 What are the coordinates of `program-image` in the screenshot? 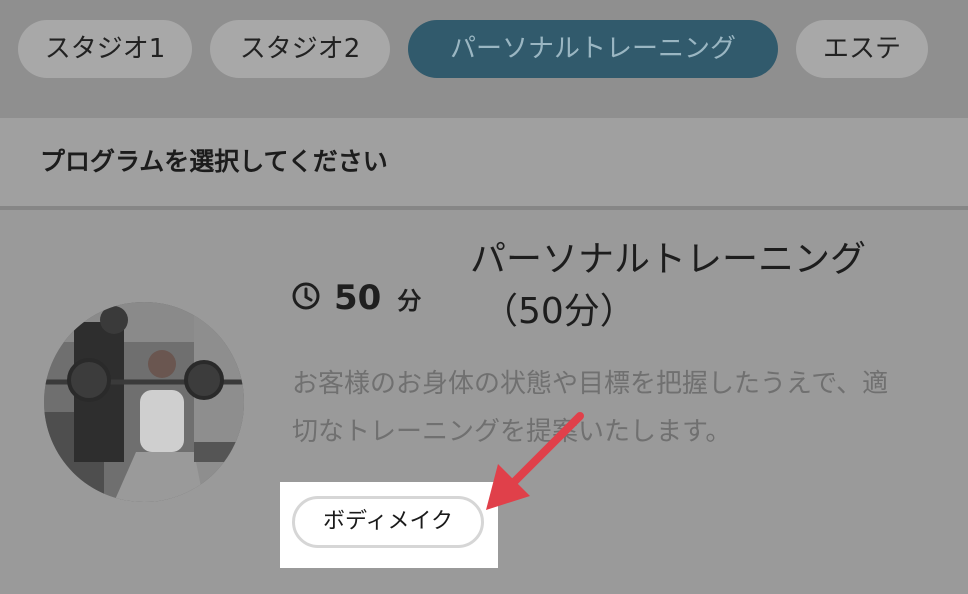 It's located at (144, 402).